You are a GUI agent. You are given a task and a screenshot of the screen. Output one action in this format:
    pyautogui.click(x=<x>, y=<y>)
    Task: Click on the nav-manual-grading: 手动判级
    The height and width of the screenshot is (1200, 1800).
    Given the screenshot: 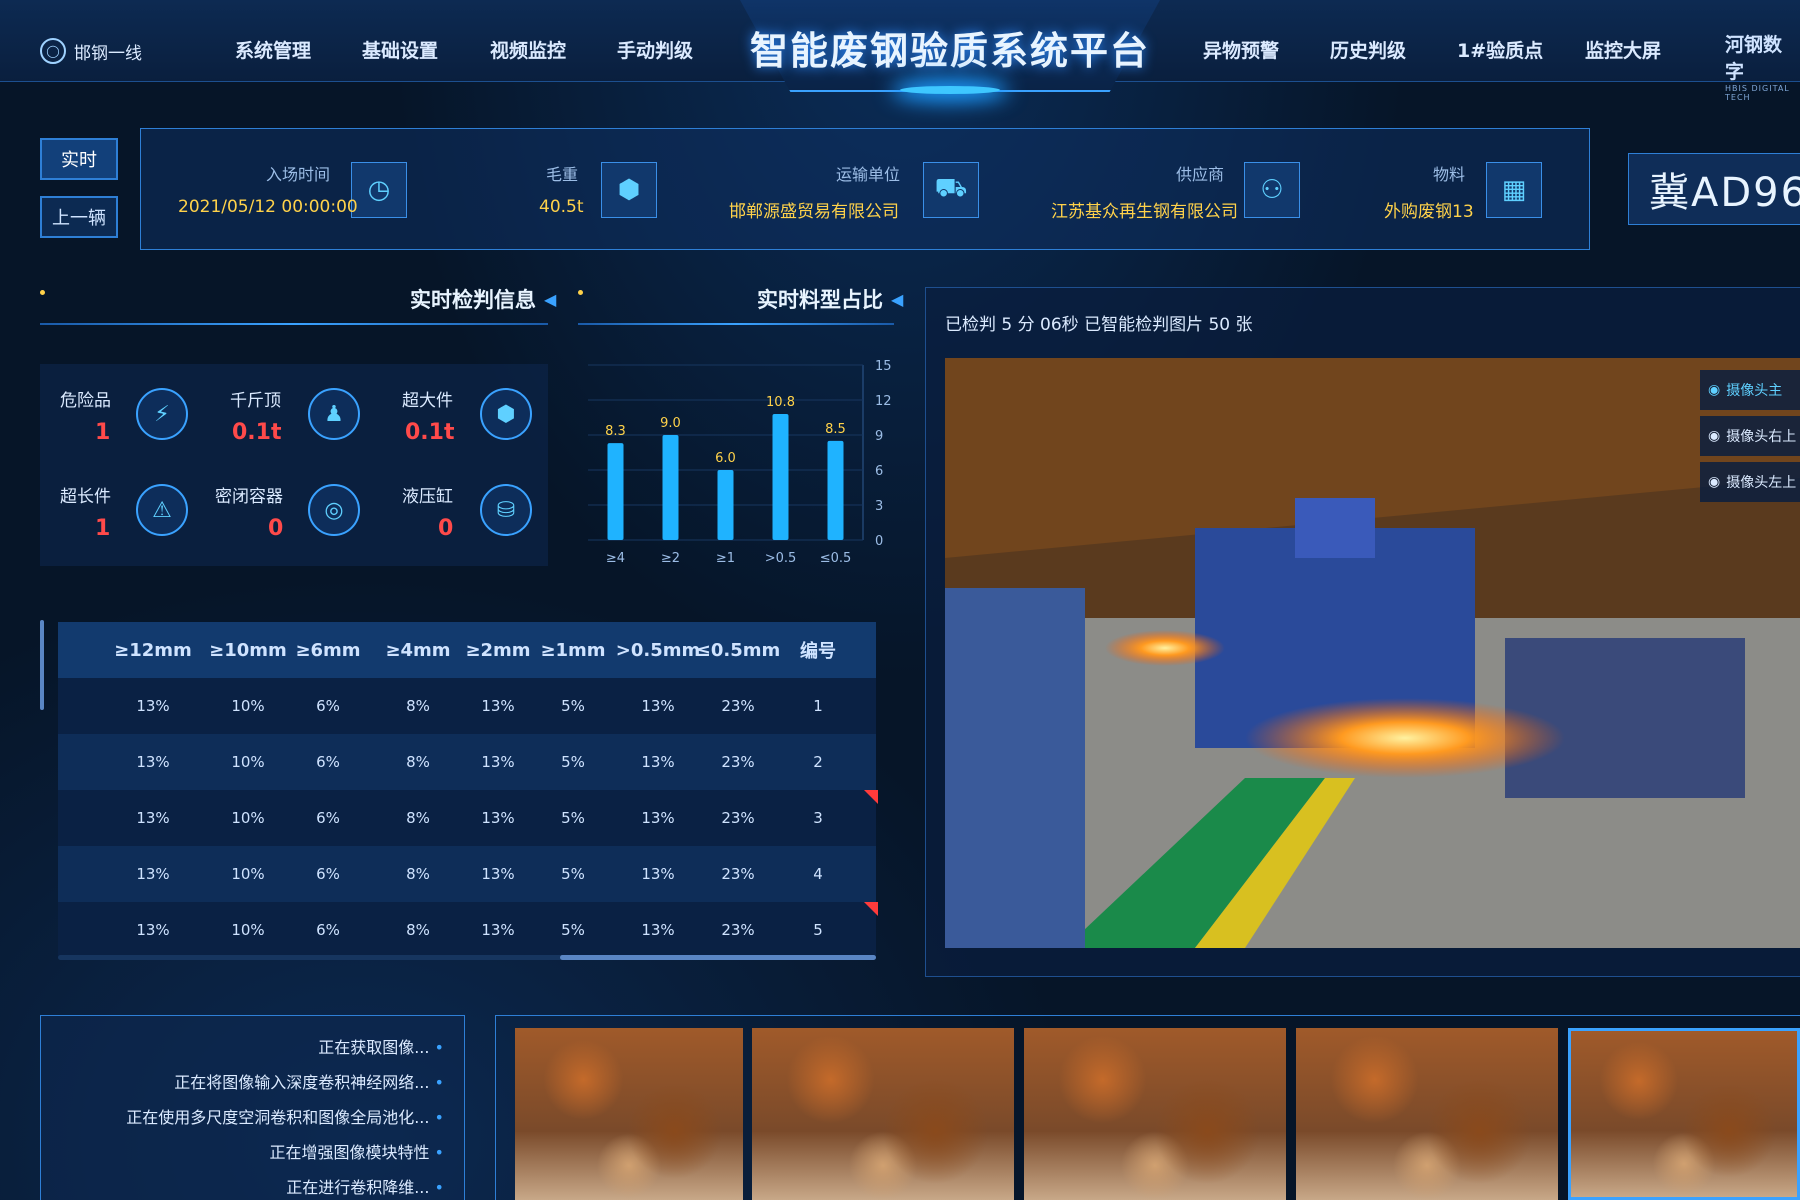 What is the action you would take?
    pyautogui.click(x=655, y=49)
    